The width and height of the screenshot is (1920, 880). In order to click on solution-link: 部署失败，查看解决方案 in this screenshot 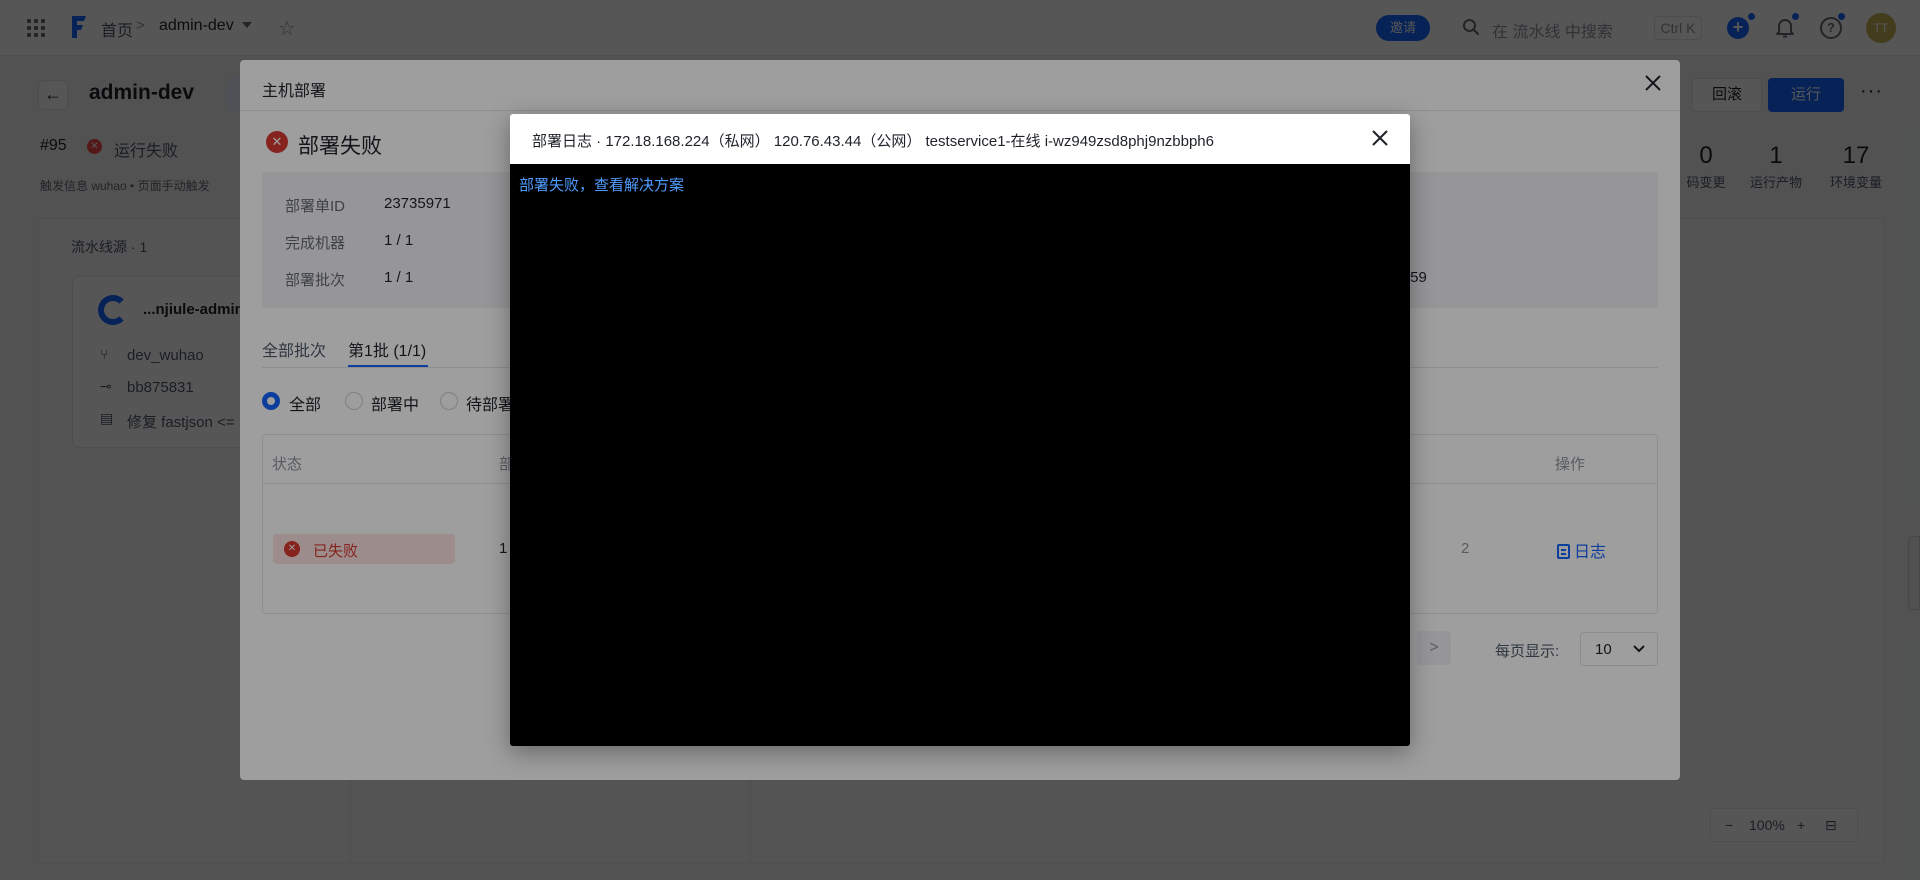, I will do `click(601, 184)`.